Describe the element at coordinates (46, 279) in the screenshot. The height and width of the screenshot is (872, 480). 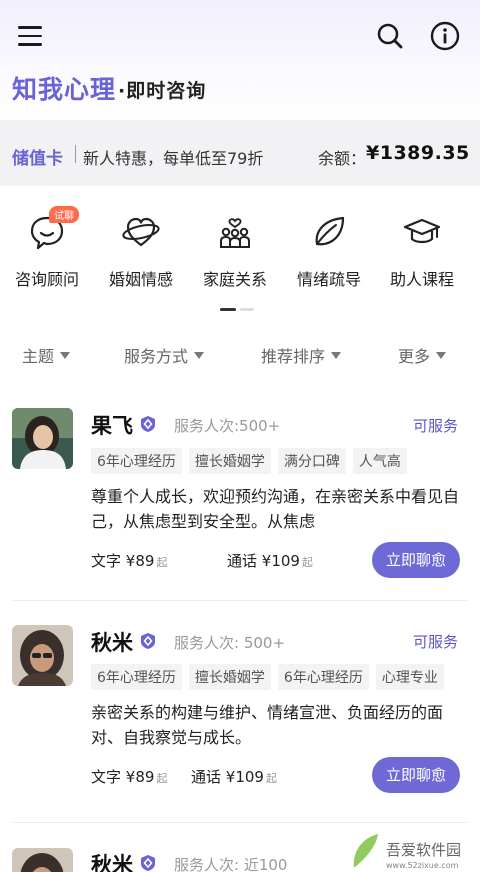
I see `category-label: 咨询顾问` at that location.